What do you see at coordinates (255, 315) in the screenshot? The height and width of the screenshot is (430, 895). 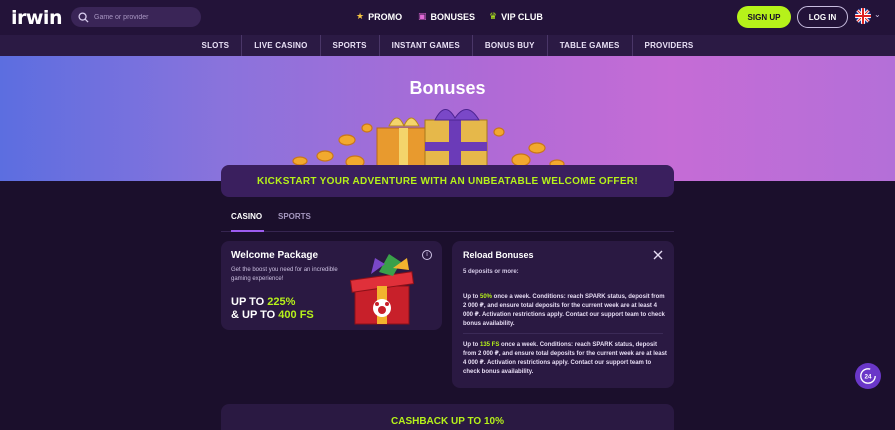 I see `welcome-line2-prefix: & UP TO` at bounding box center [255, 315].